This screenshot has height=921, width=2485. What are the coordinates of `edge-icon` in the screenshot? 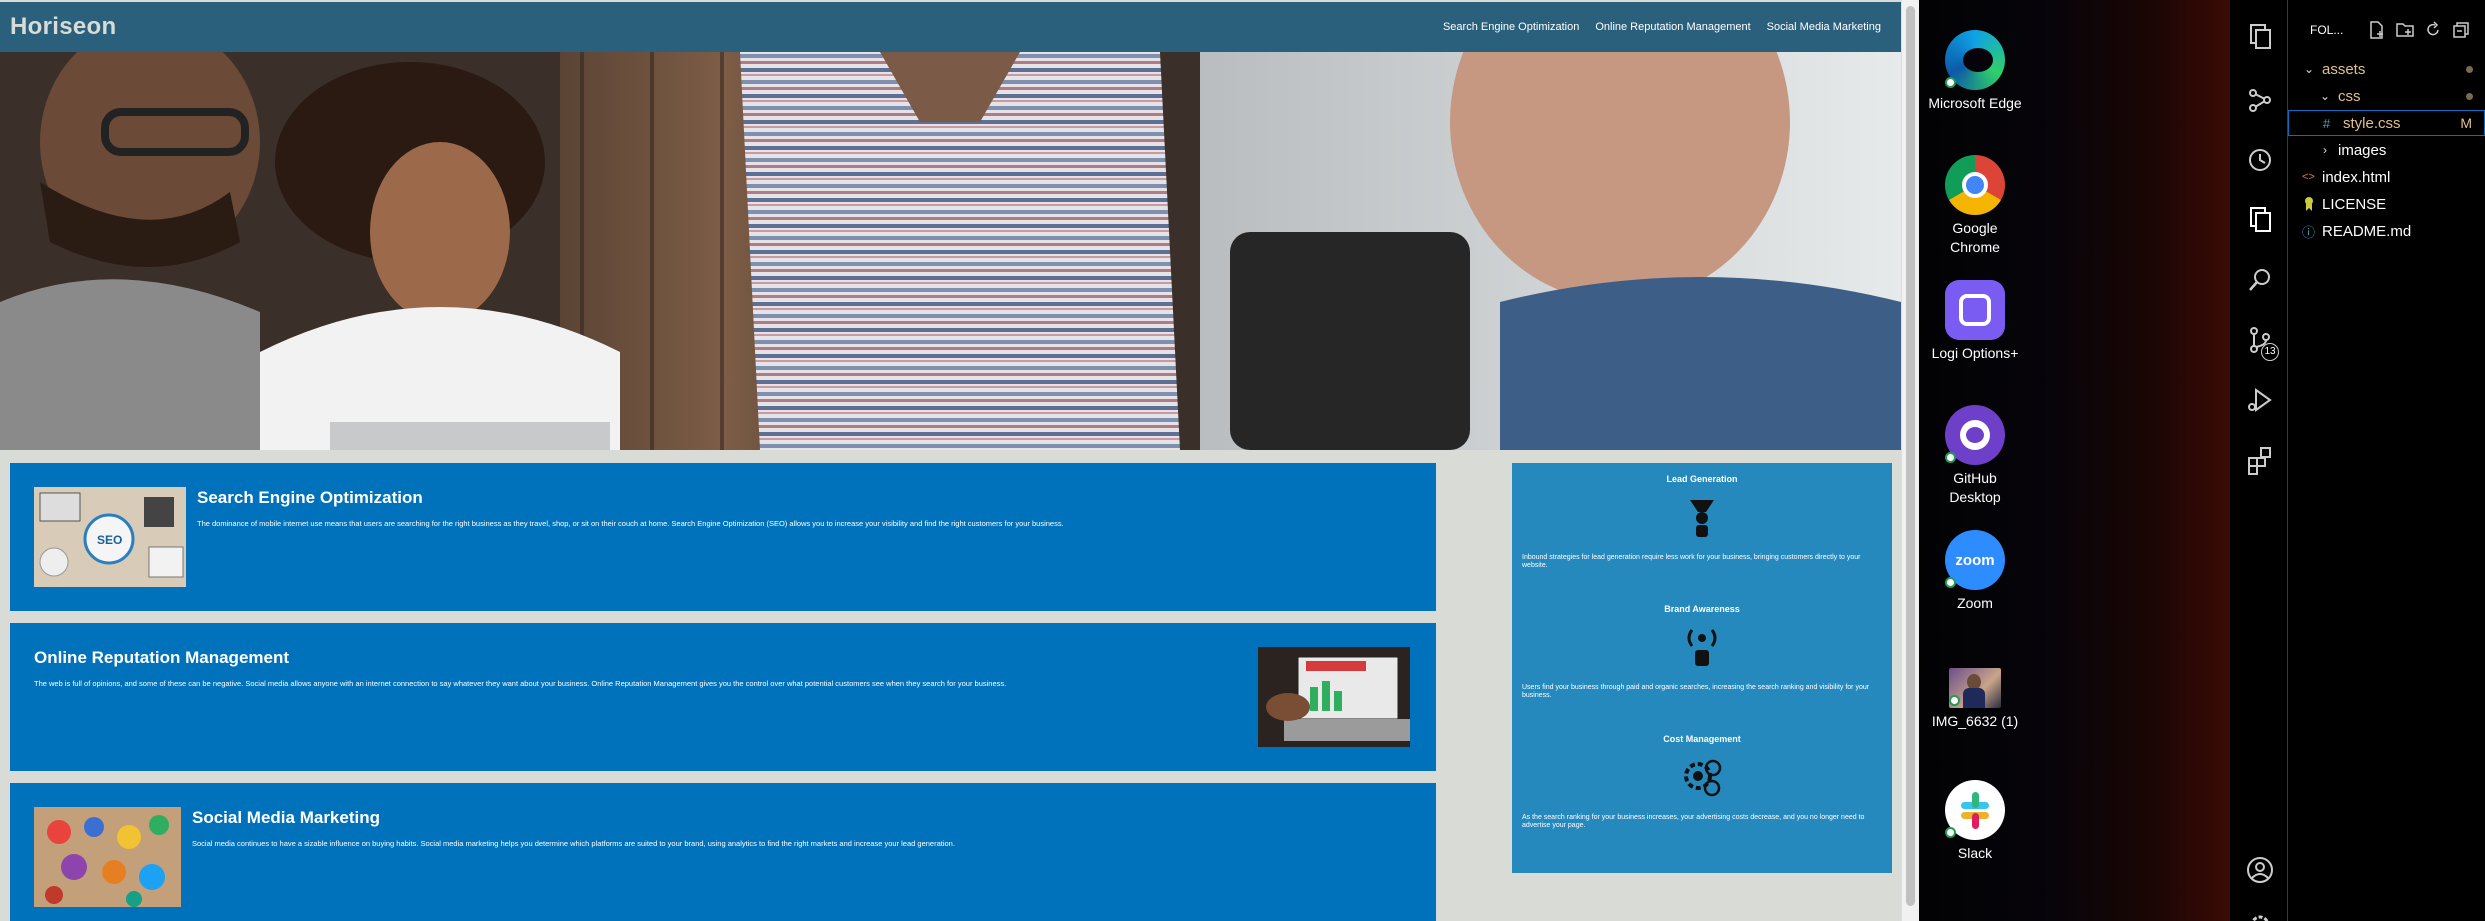 It's located at (1975, 60).